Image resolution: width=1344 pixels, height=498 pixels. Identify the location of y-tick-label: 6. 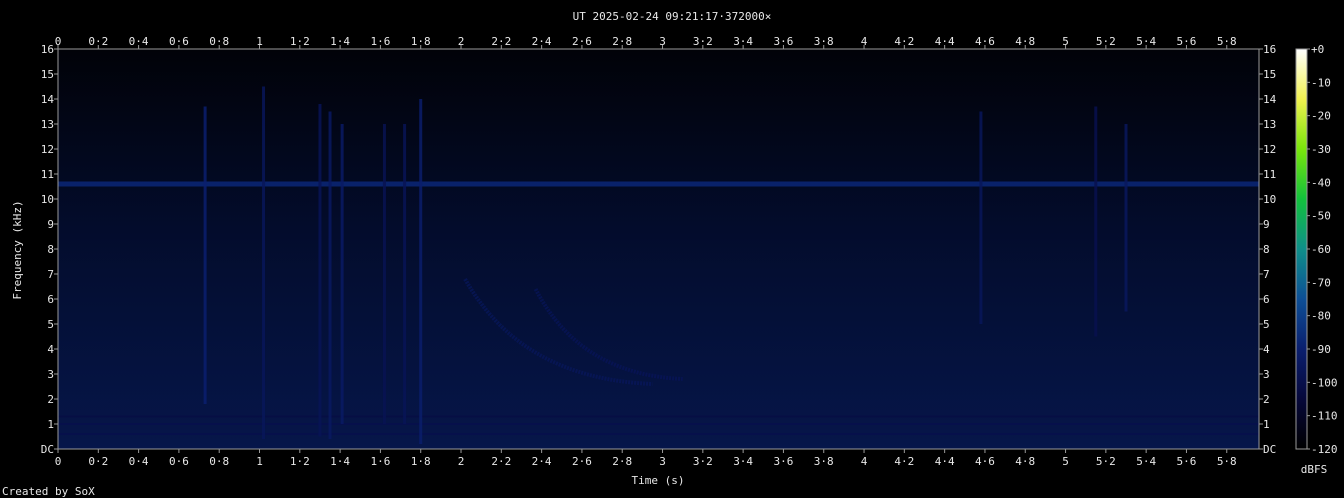
(50, 299).